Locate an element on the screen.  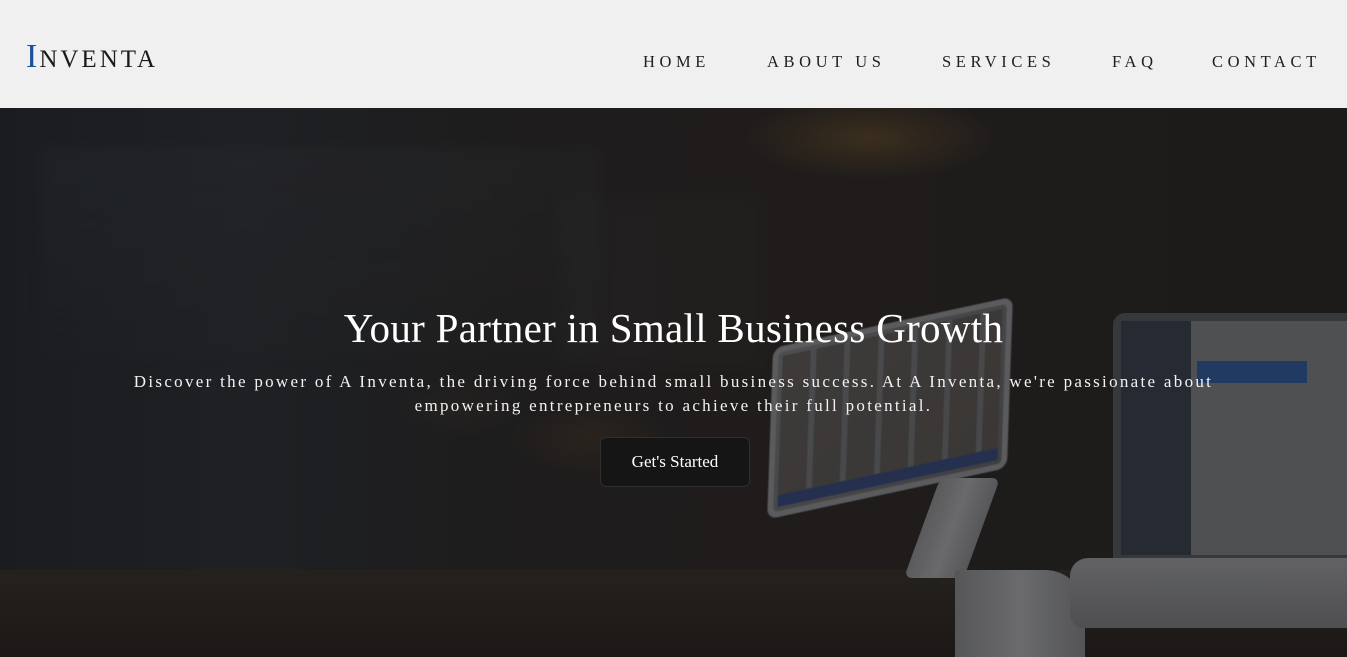
nav-link-about-us: ABOUT US is located at coordinates (826, 62).